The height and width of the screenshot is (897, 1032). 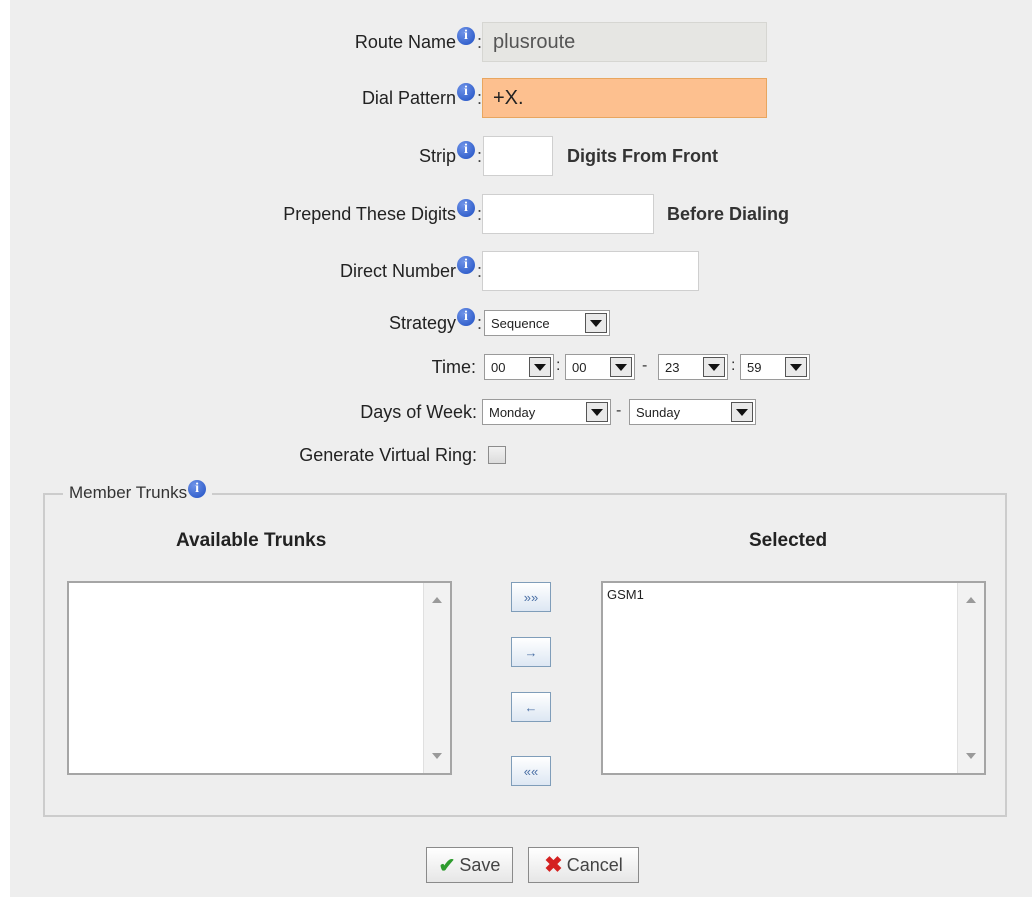 I want to click on days-end-value: Sunday, so click(x=658, y=412).